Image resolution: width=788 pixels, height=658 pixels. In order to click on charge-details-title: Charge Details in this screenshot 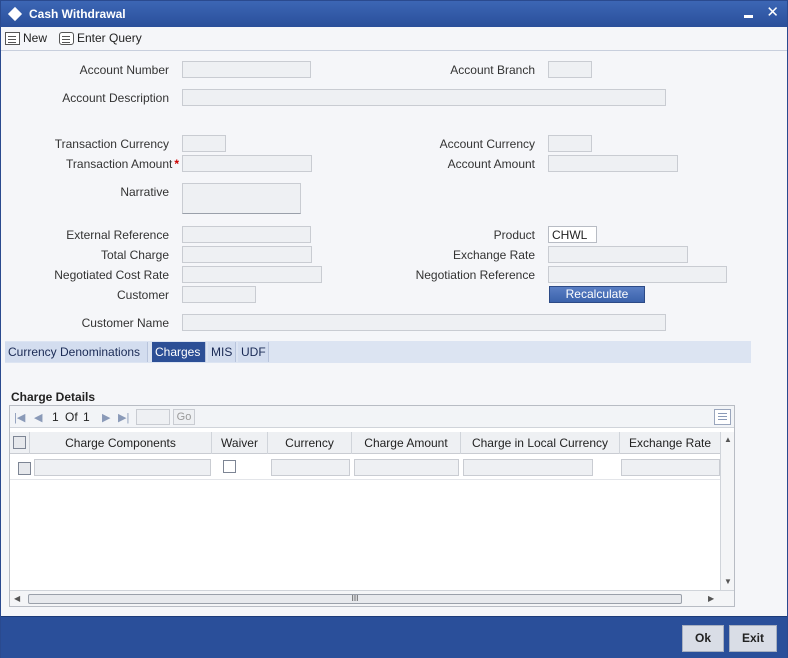, I will do `click(53, 397)`.